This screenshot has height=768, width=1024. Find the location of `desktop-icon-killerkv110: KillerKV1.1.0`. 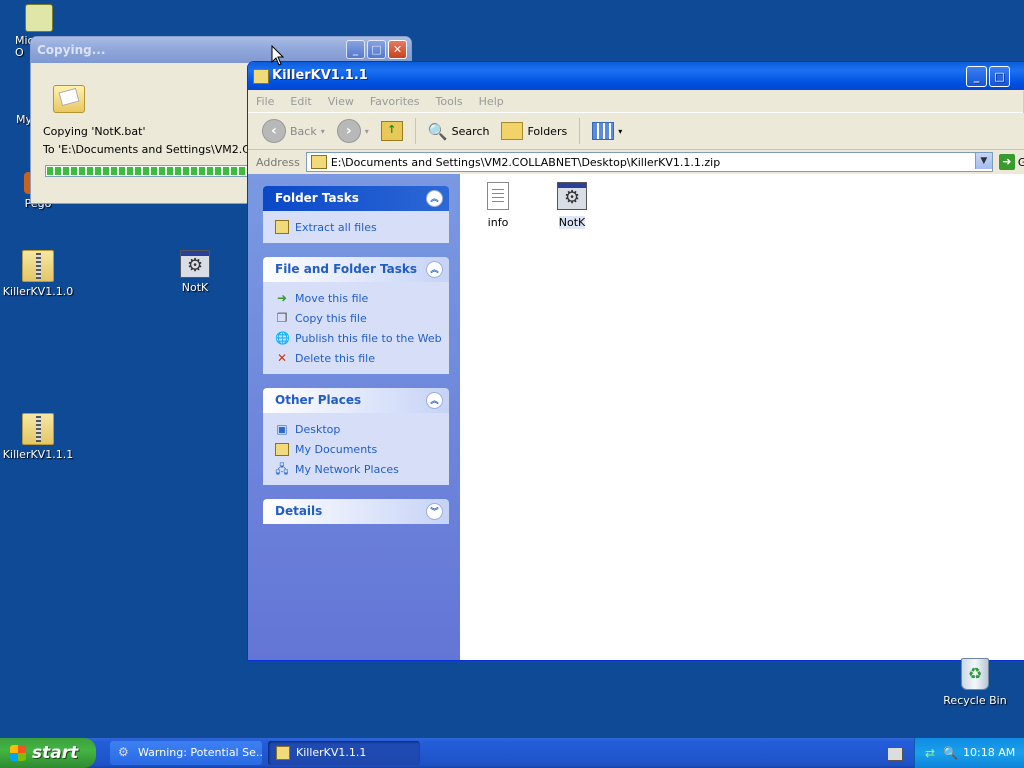

desktop-icon-killerkv110: KillerKV1.1.0 is located at coordinates (39, 274).